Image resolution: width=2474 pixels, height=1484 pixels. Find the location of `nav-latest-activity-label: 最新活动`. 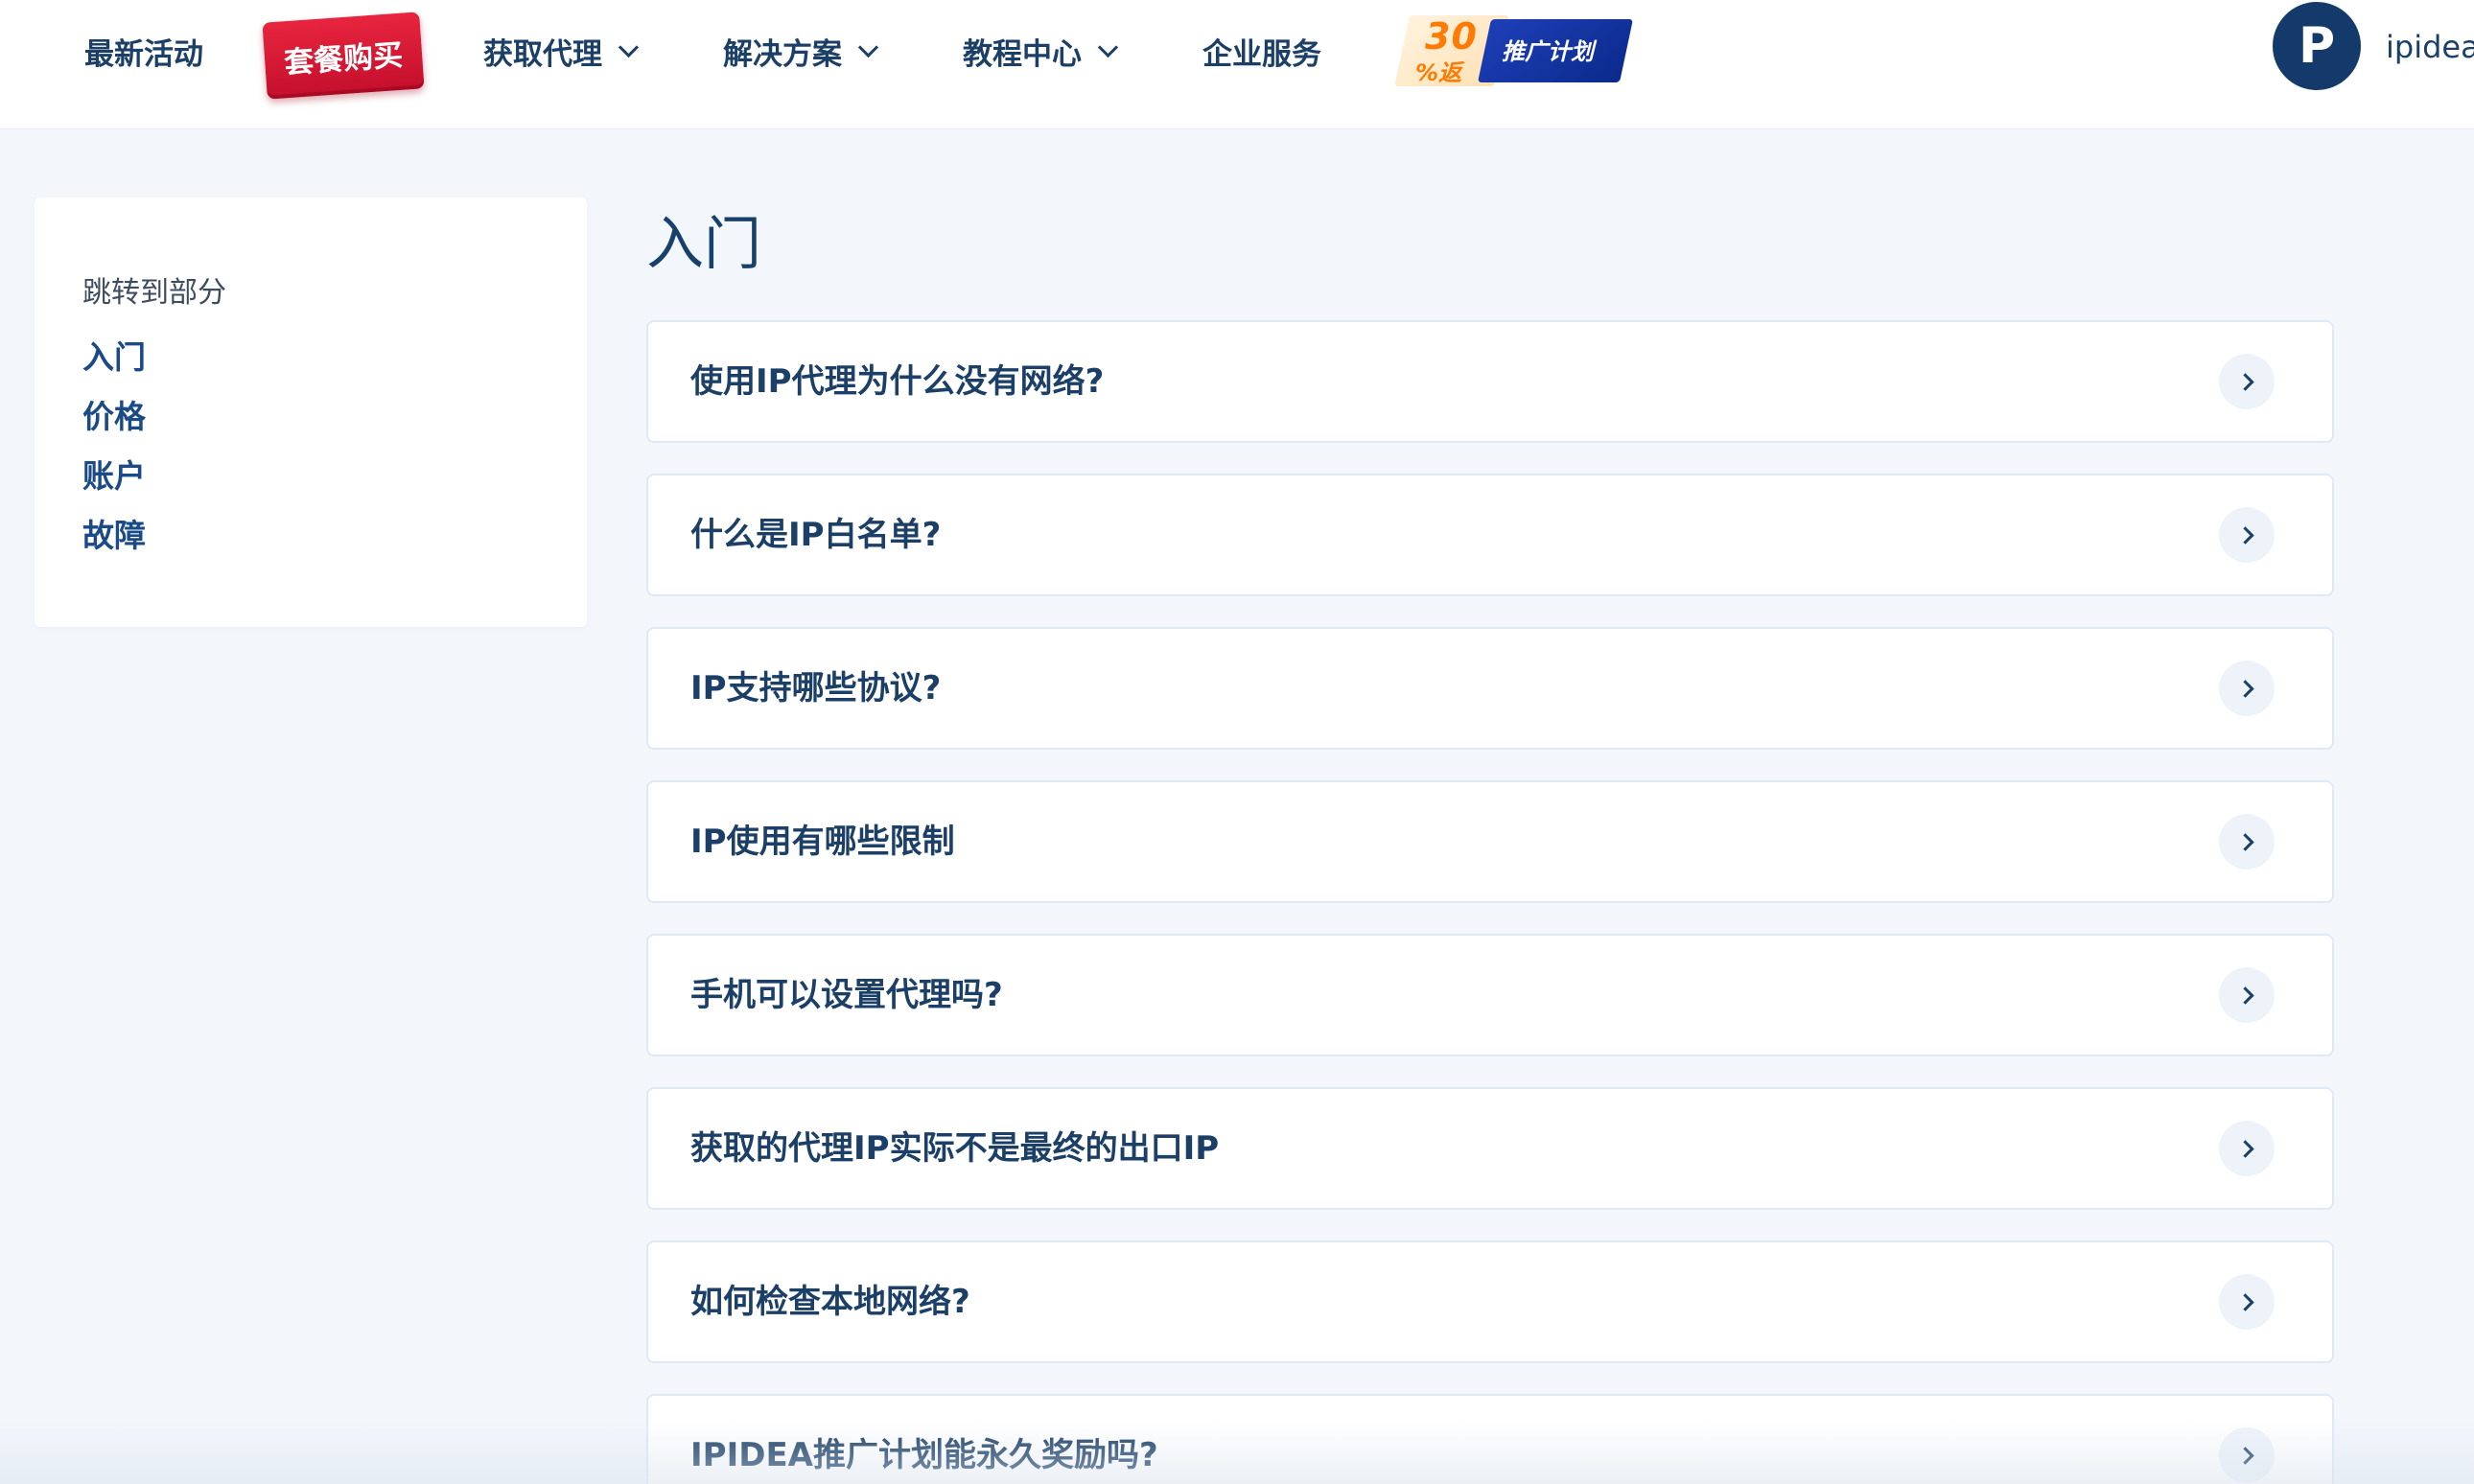

nav-latest-activity-label: 最新活动 is located at coordinates (143, 54).